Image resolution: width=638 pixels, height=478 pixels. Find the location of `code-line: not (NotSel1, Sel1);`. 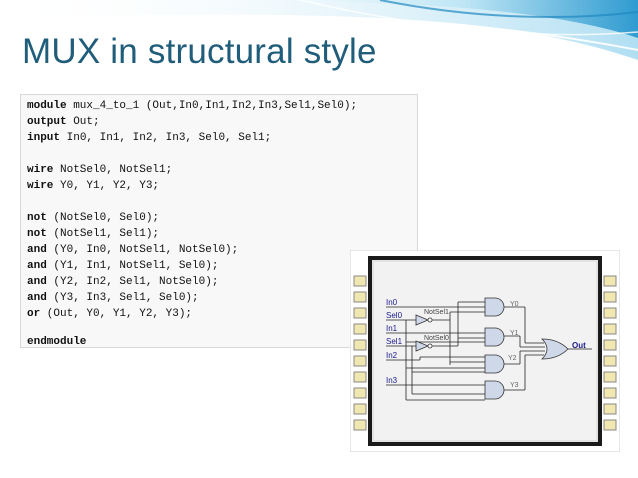

code-line: not (NotSel1, Sel1); is located at coordinates (93, 234).